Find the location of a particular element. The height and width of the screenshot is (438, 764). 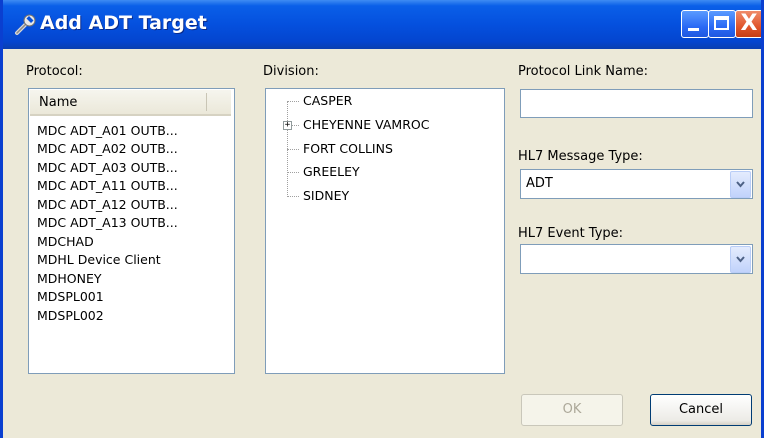

maximize-button is located at coordinates (722, 24).